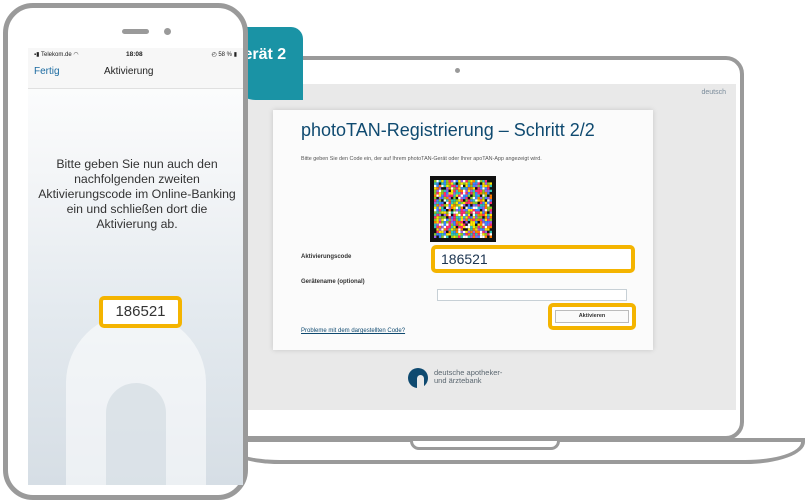 This screenshot has width=805, height=502. I want to click on phone-camera, so click(167, 31).